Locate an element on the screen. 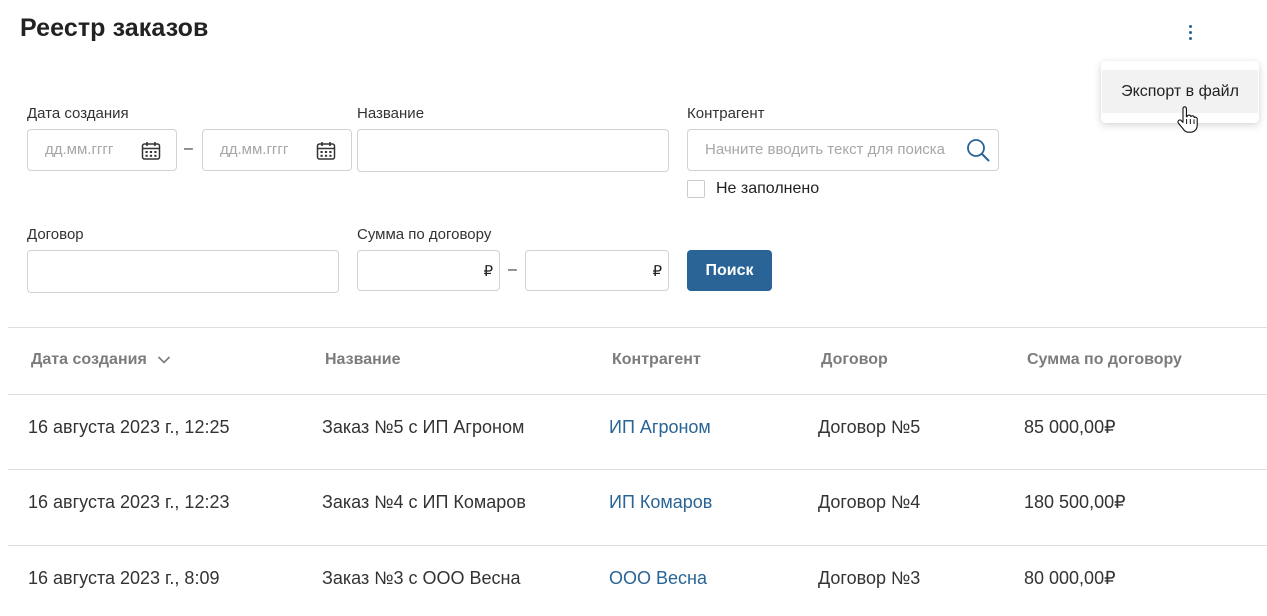  cell-sum: 85 000,00₽ is located at coordinates (1070, 427).